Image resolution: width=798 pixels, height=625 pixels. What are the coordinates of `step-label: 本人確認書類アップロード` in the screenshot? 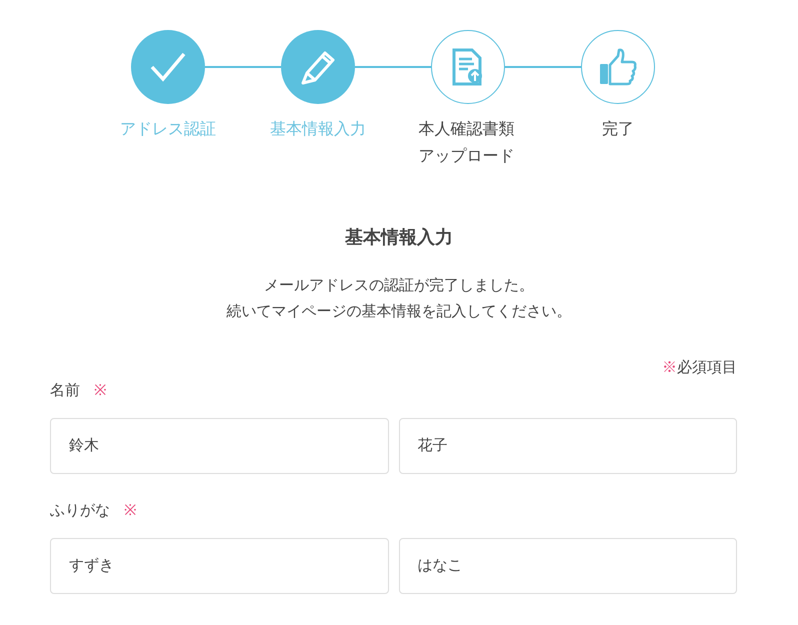 It's located at (467, 143).